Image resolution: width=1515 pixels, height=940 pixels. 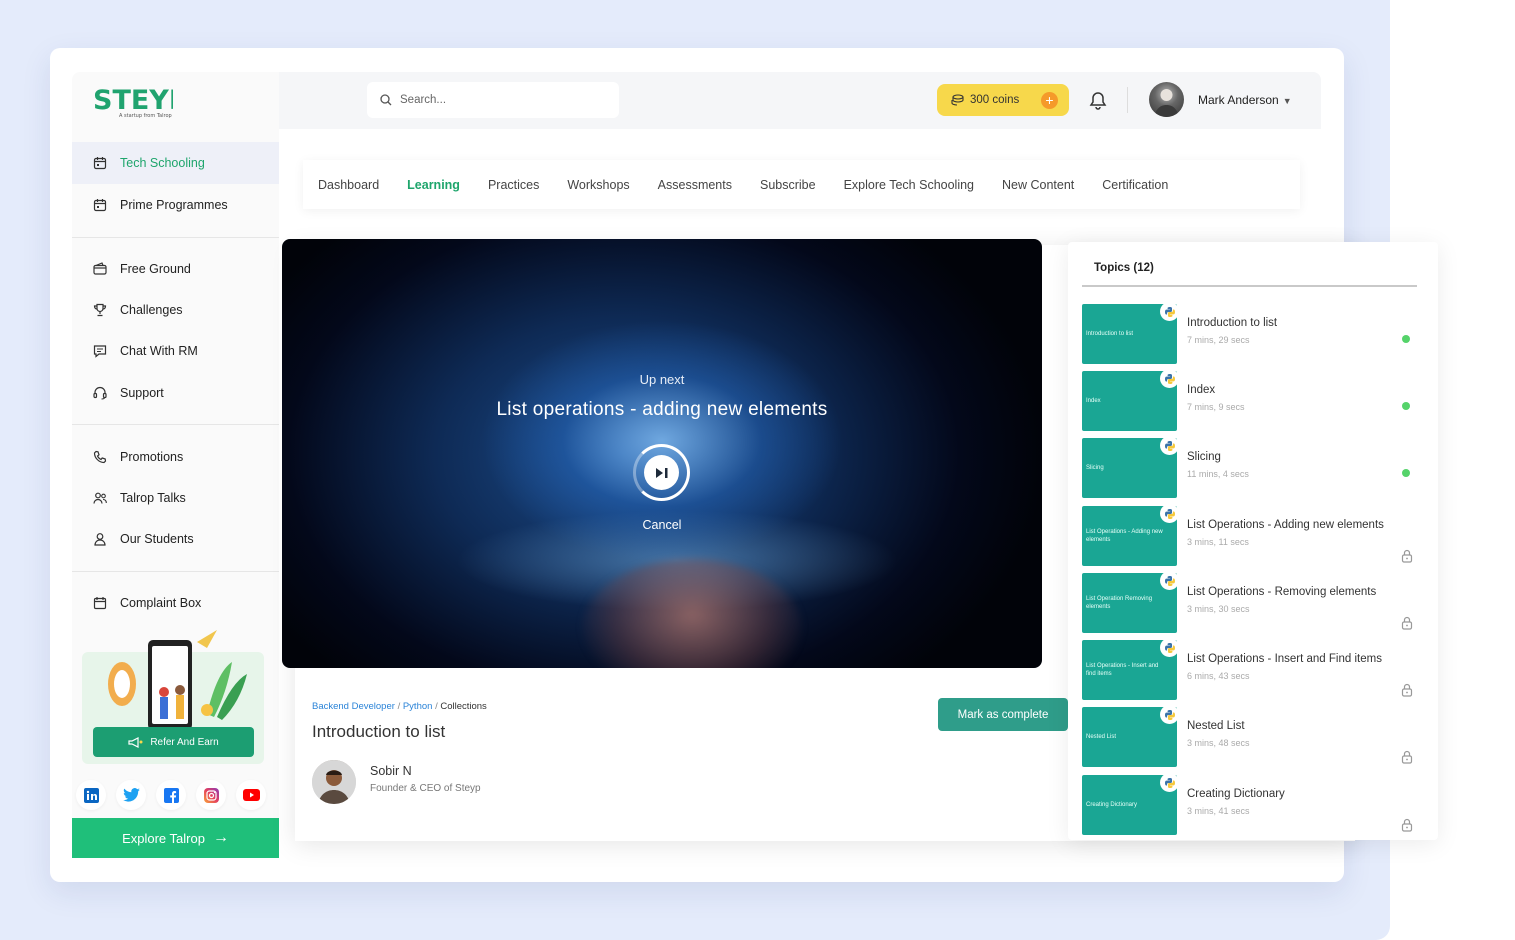 What do you see at coordinates (1038, 185) in the screenshot?
I see `tab-new-content: New Content` at bounding box center [1038, 185].